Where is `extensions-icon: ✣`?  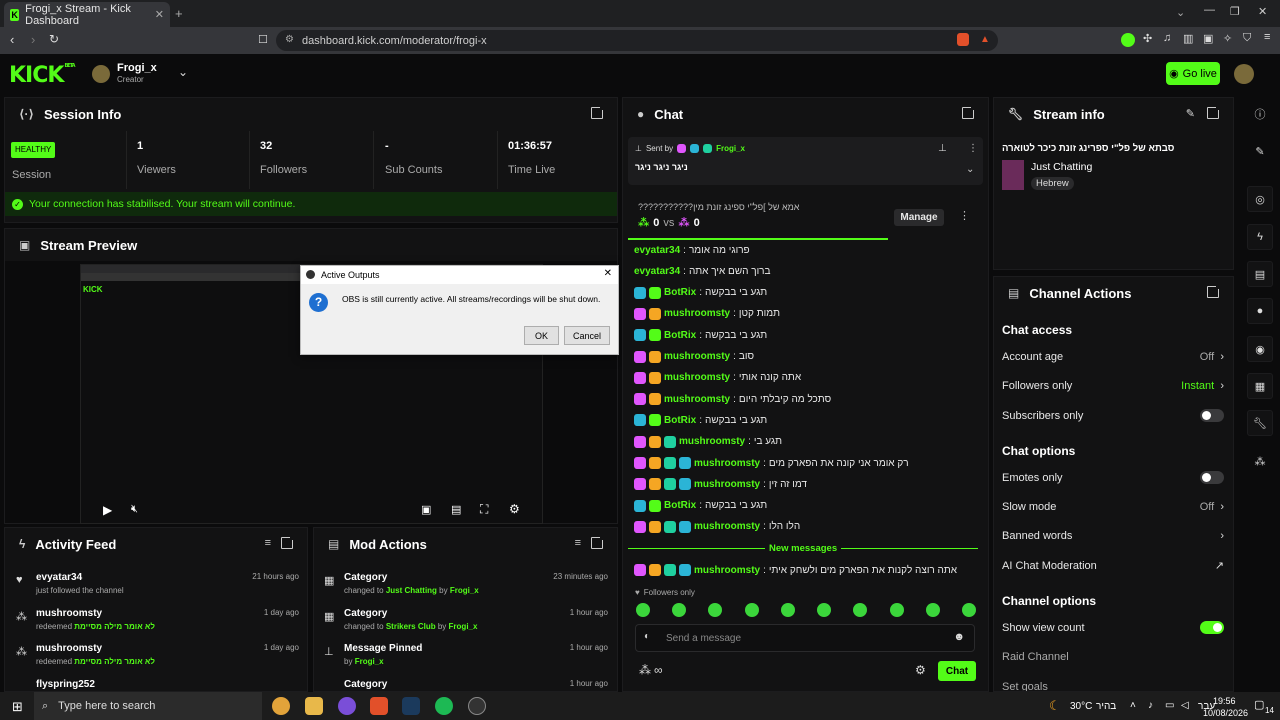
extensions-icon: ✣ is located at coordinates (1147, 38).